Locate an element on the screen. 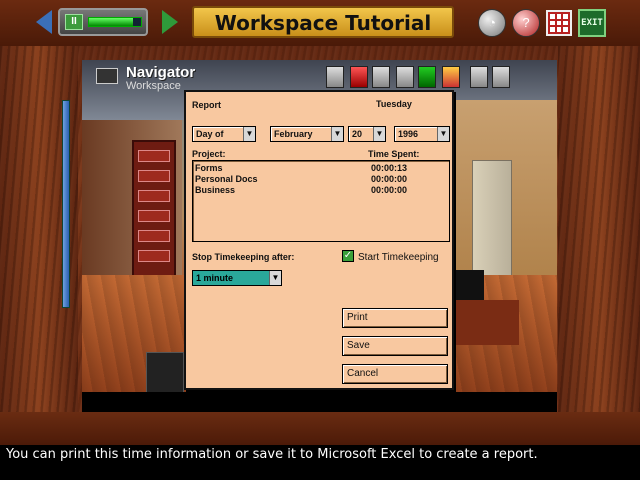 The width and height of the screenshot is (640, 480). grid-menu-icon is located at coordinates (559, 23).